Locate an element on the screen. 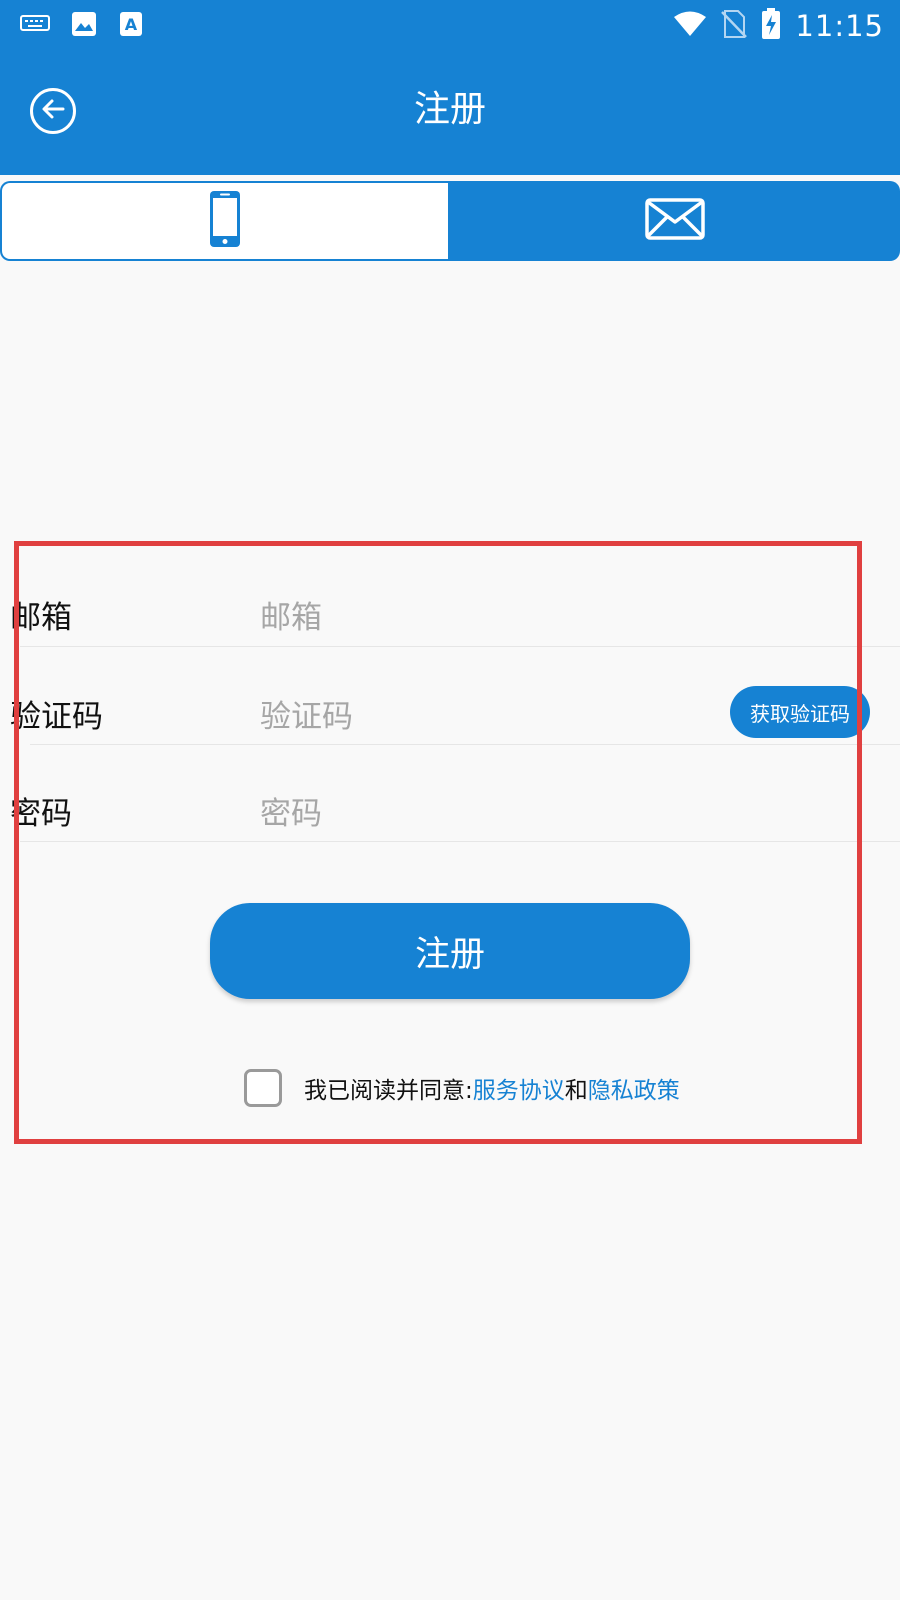 The image size is (900, 1600). password-label: 密码 is located at coordinates (41, 814).